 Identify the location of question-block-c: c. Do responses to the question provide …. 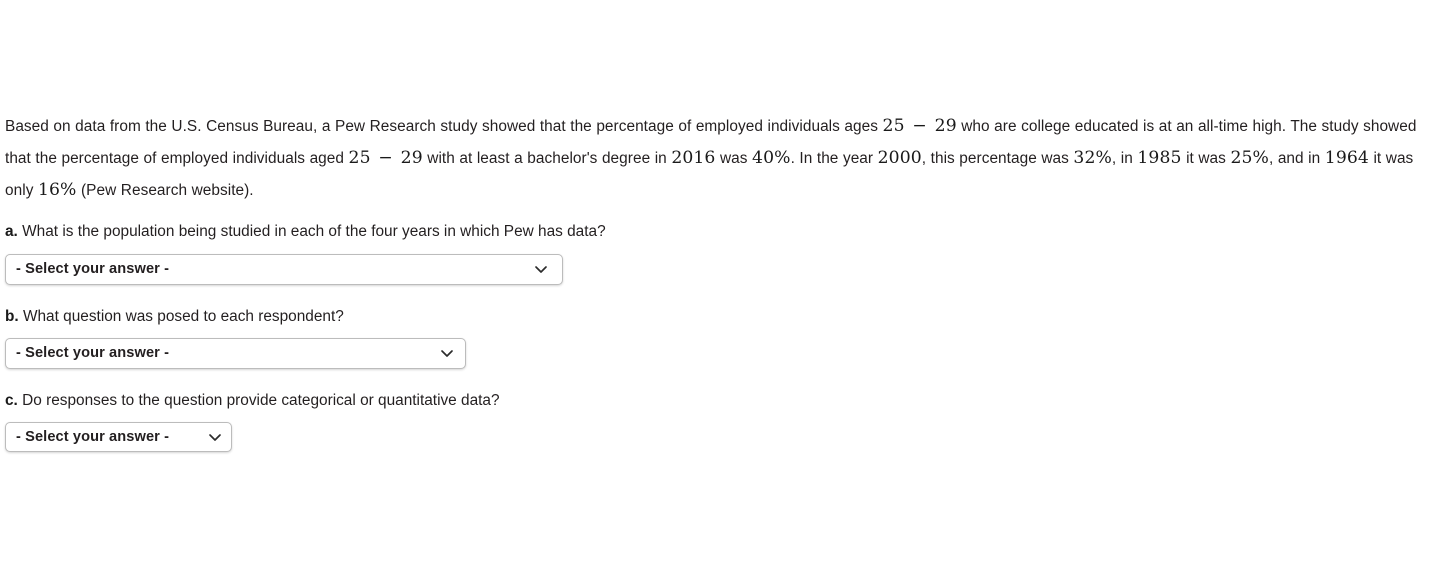
(718, 421).